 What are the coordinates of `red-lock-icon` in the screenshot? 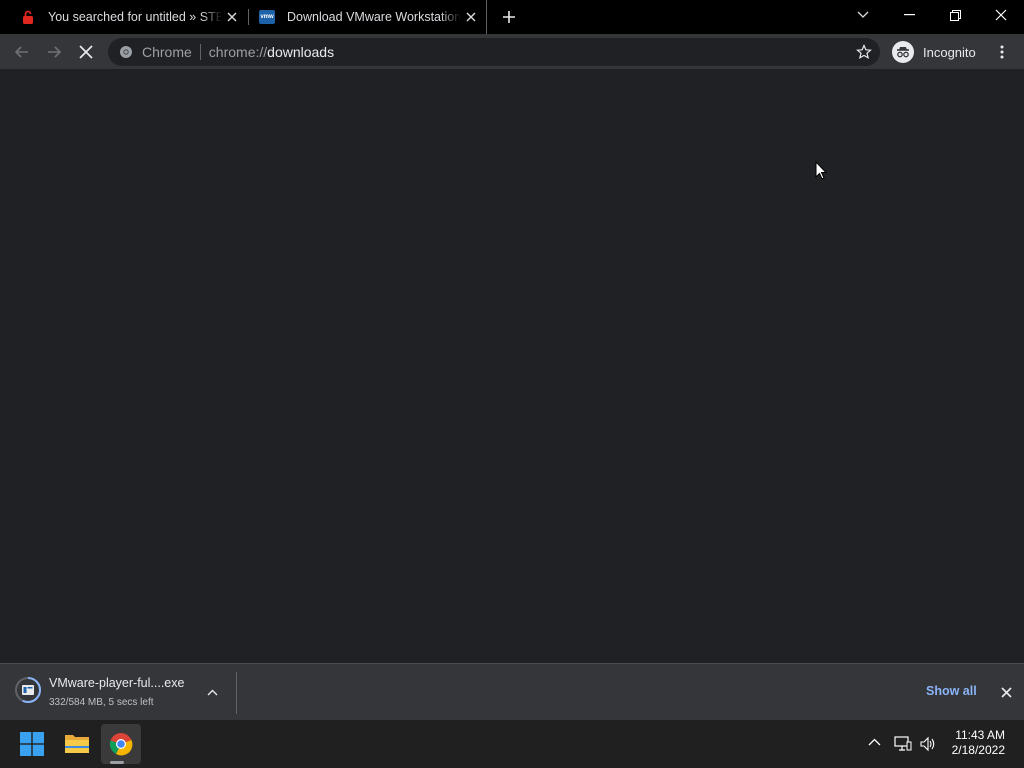 It's located at (28, 17).